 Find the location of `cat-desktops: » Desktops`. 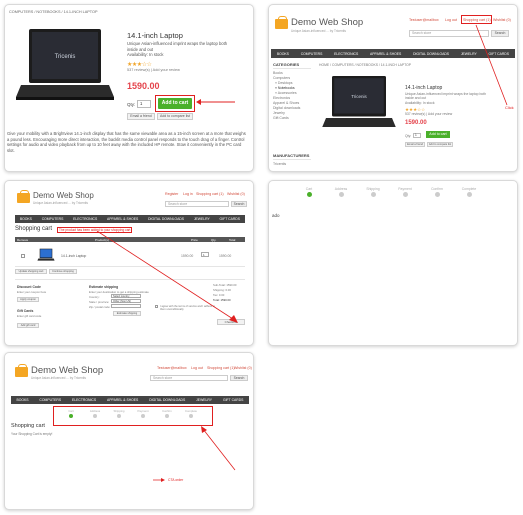

cat-desktops: » Desktops is located at coordinates (284, 83).